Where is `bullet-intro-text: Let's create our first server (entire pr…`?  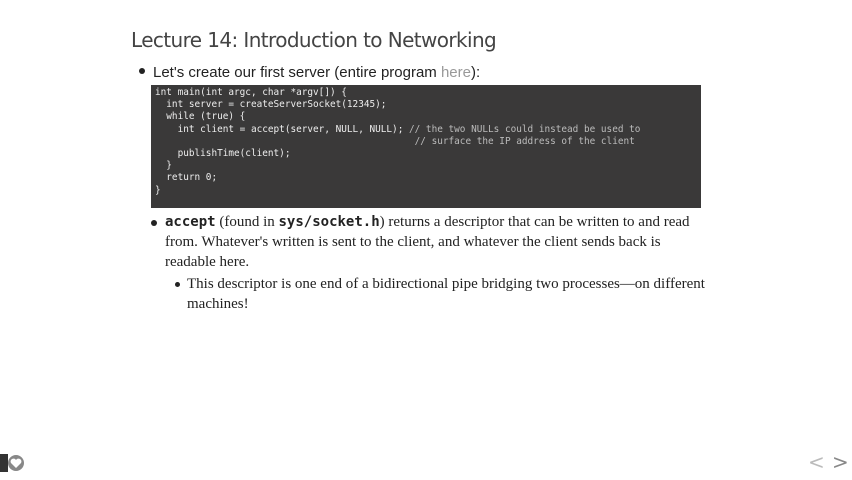
bullet-intro-text: Let's create our first server (entire pr… is located at coordinates (297, 72).